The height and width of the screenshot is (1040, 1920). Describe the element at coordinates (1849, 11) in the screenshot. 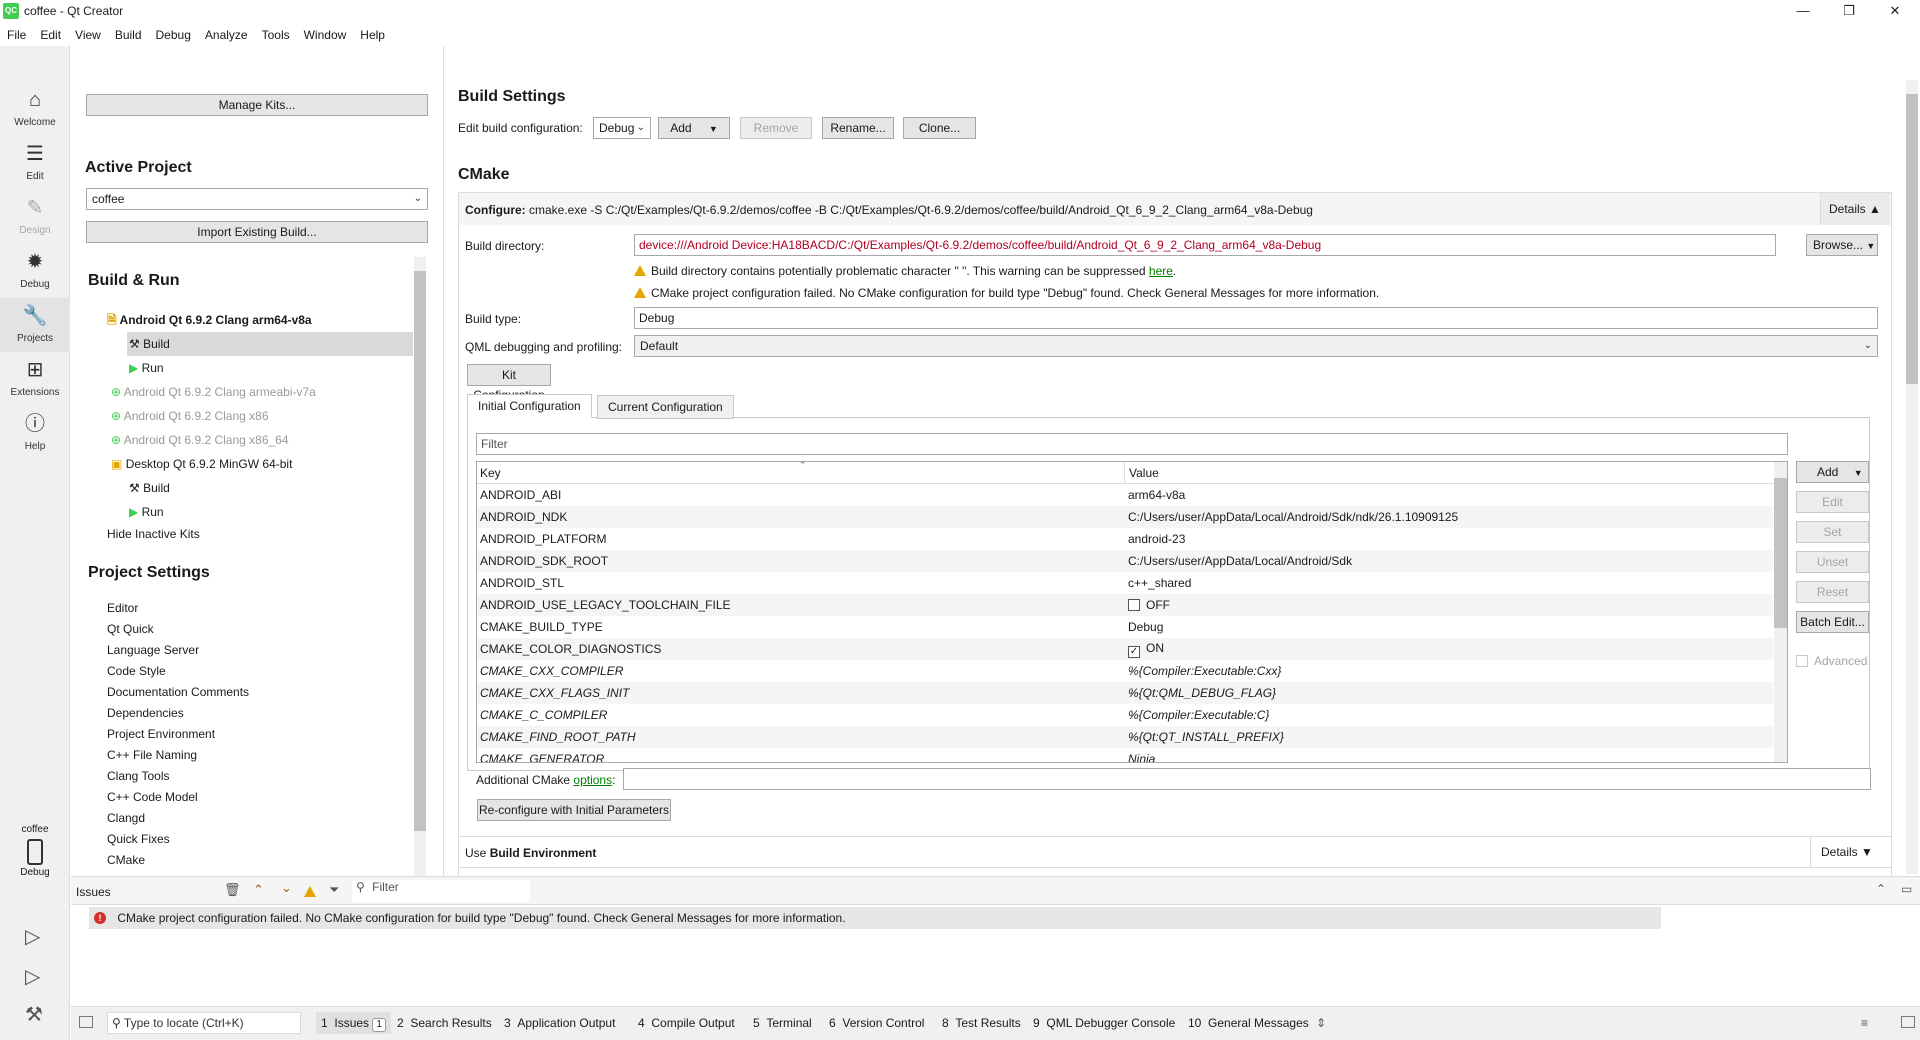

I see `maximize-button: ❐` at that location.